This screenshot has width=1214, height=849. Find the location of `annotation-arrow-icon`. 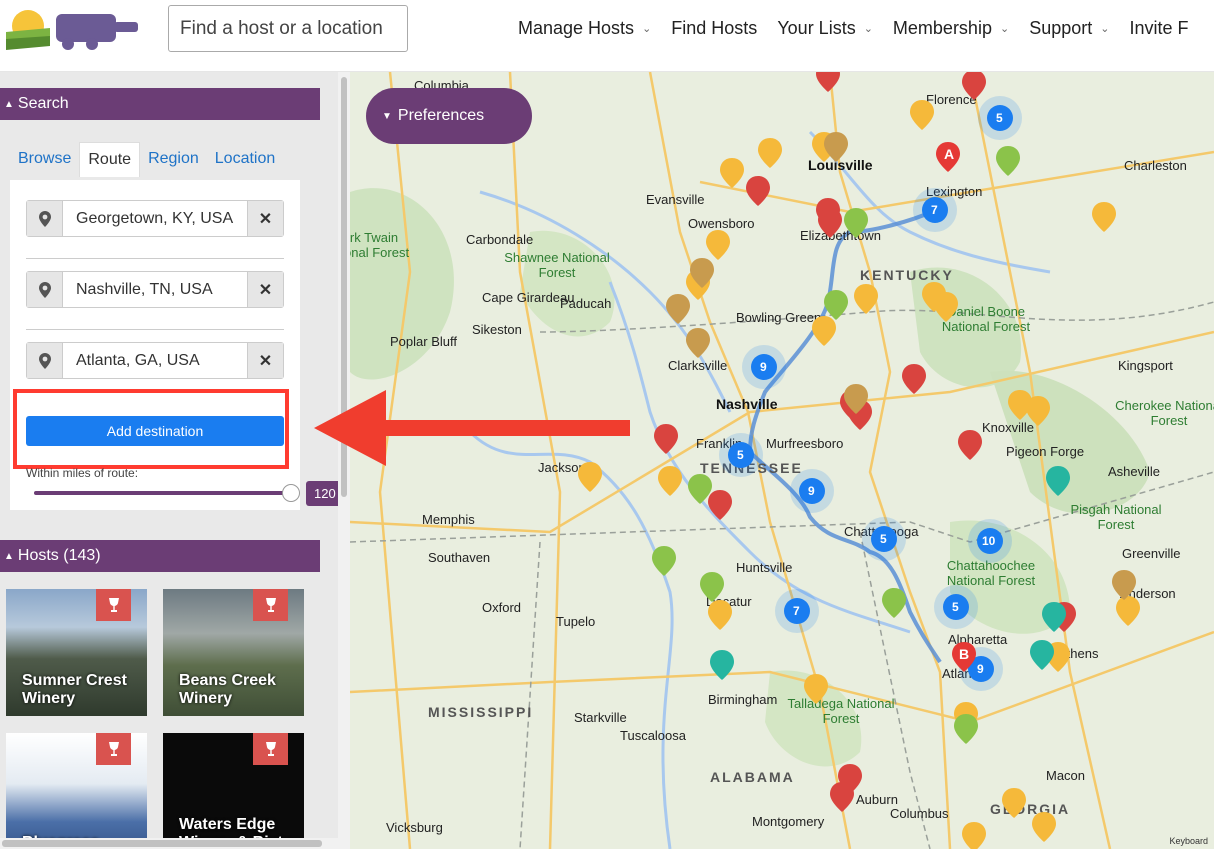

annotation-arrow-icon is located at coordinates (472, 428).